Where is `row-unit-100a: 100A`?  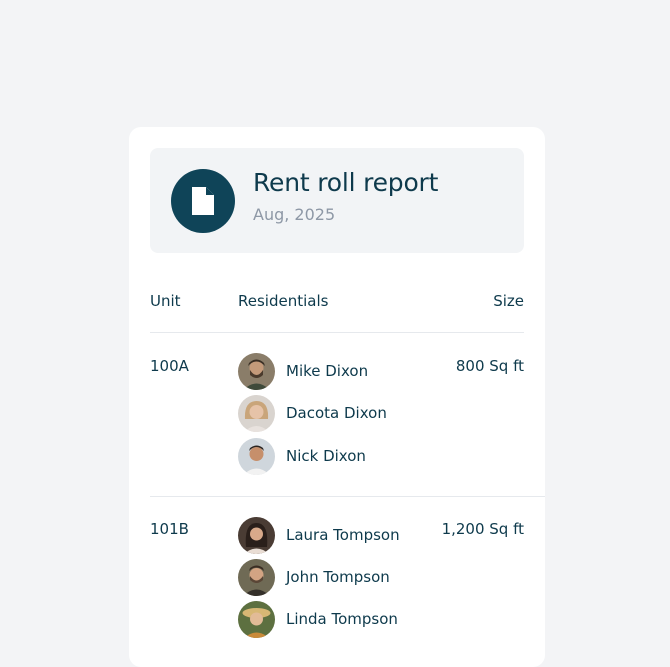
row-unit-100a: 100A is located at coordinates (169, 366).